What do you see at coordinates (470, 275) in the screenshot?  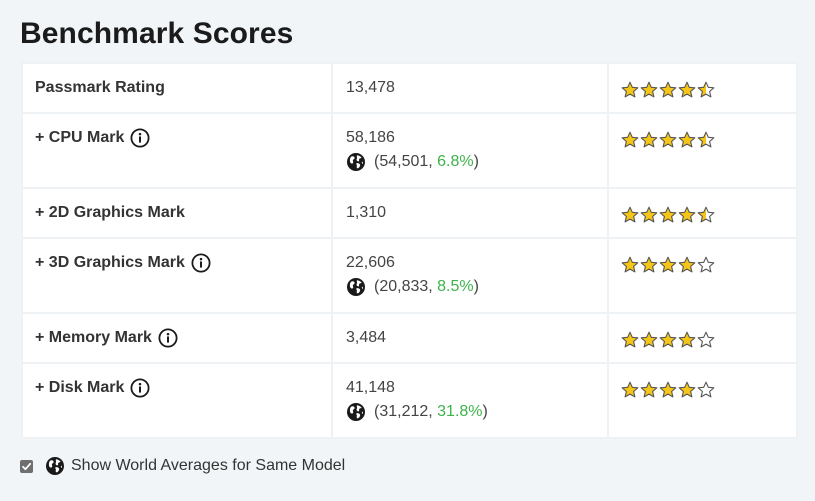 I see `value-cell: 22,606 (20,833, 8.5%)` at bounding box center [470, 275].